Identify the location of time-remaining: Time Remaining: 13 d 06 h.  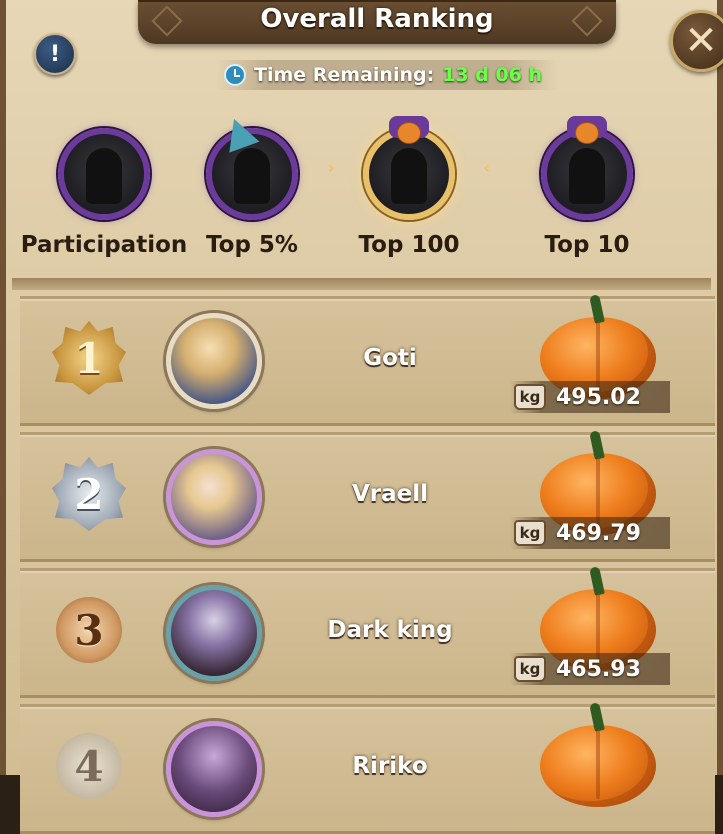
(387, 75).